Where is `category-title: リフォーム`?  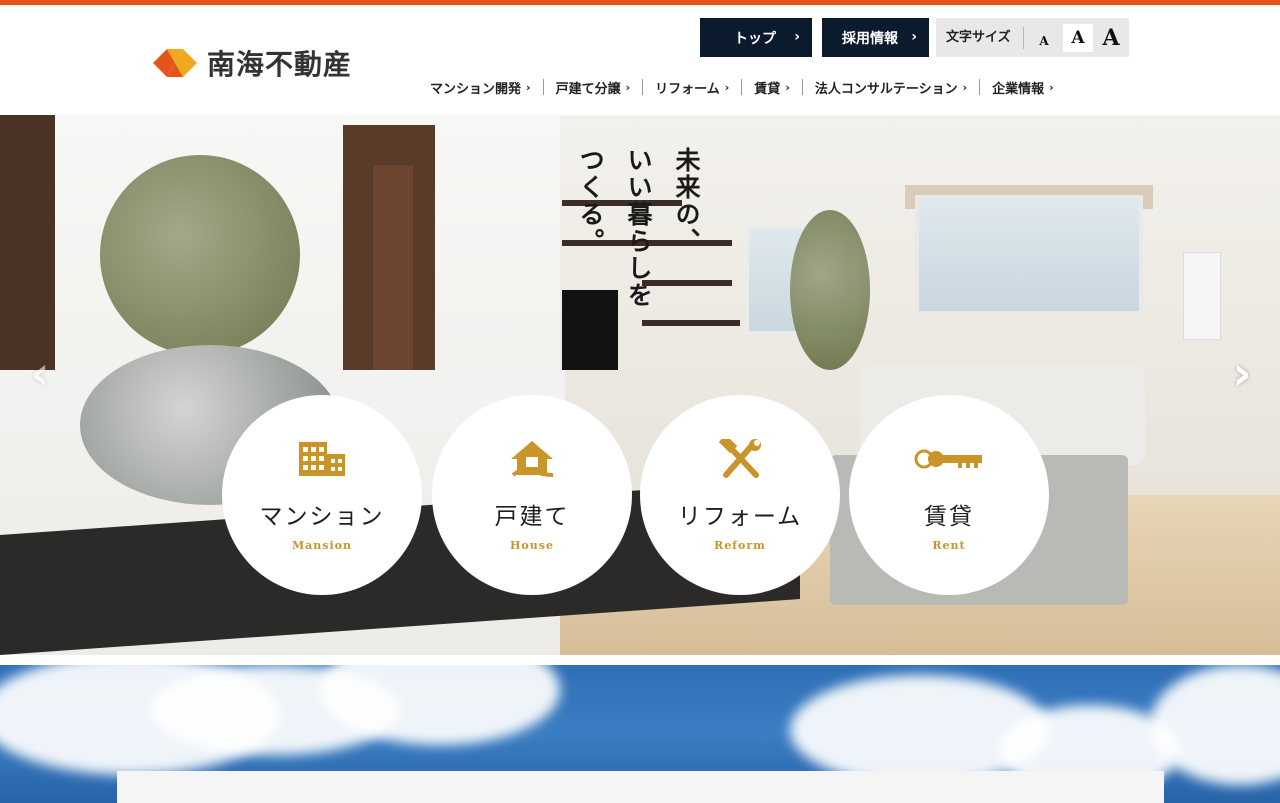 category-title: リフォーム is located at coordinates (740, 517).